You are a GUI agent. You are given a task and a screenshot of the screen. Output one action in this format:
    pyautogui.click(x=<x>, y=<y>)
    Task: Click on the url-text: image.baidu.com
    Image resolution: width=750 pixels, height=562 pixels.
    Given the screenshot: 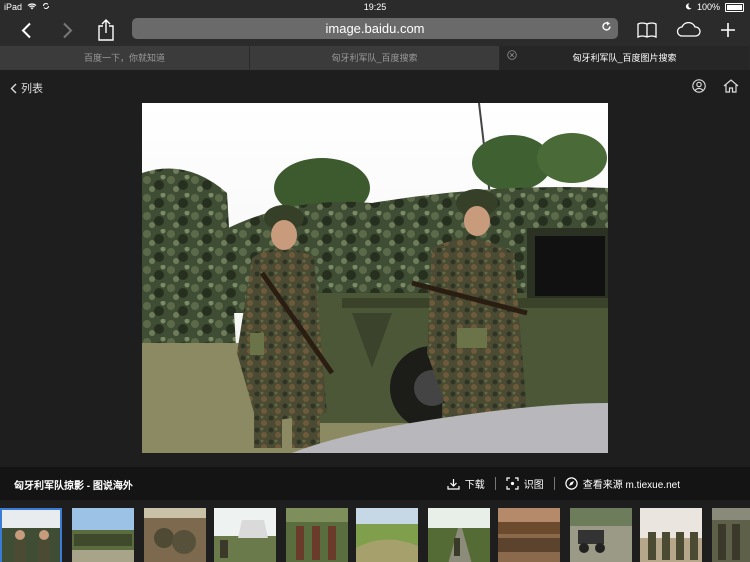 What is the action you would take?
    pyautogui.click(x=375, y=28)
    